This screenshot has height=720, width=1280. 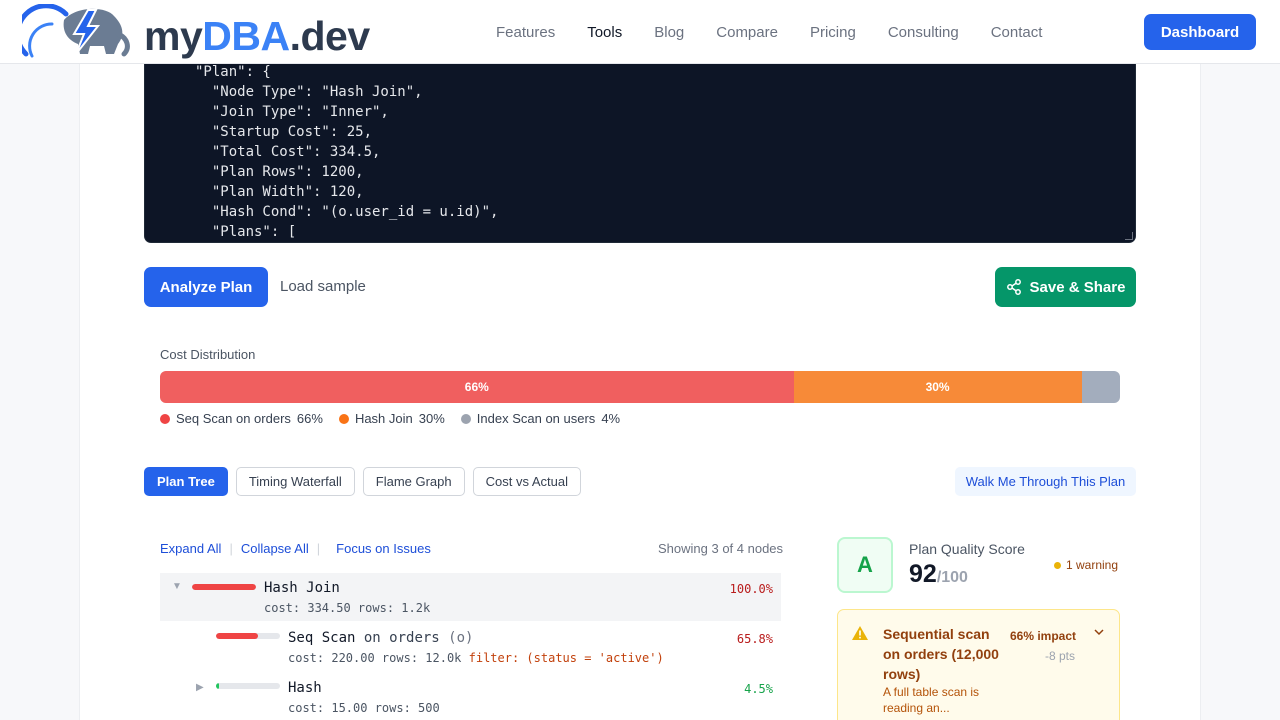 I want to click on warning-dot-icon, so click(x=1057, y=565).